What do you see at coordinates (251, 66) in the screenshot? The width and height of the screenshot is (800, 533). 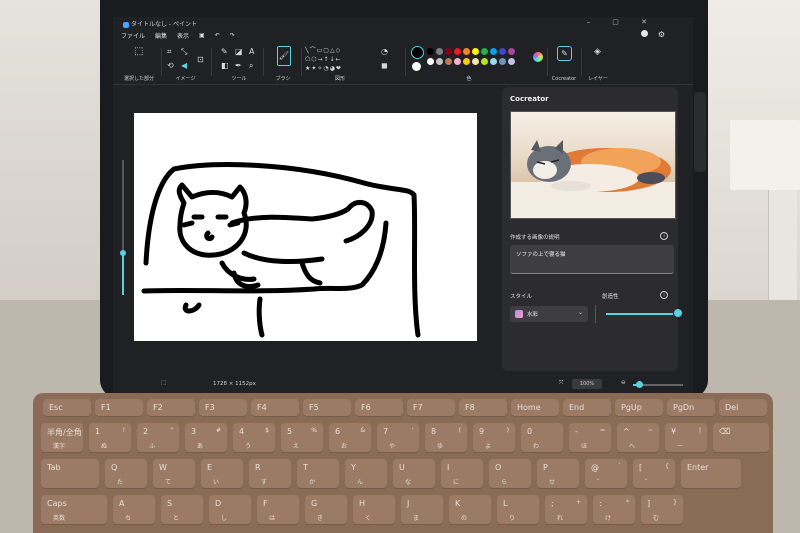 I see `magnifier-icon: ⌕` at bounding box center [251, 66].